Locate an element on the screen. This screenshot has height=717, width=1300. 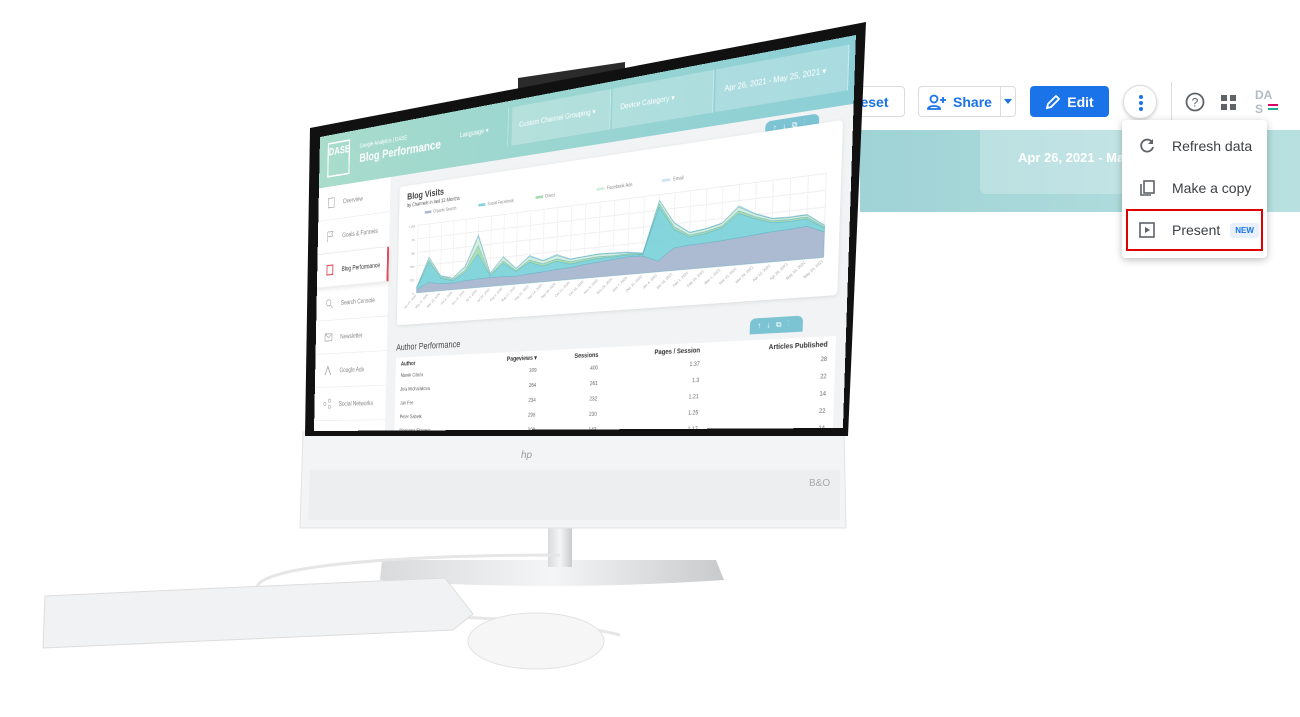
y-tick-label: 1K is located at coordinates (414, 239).